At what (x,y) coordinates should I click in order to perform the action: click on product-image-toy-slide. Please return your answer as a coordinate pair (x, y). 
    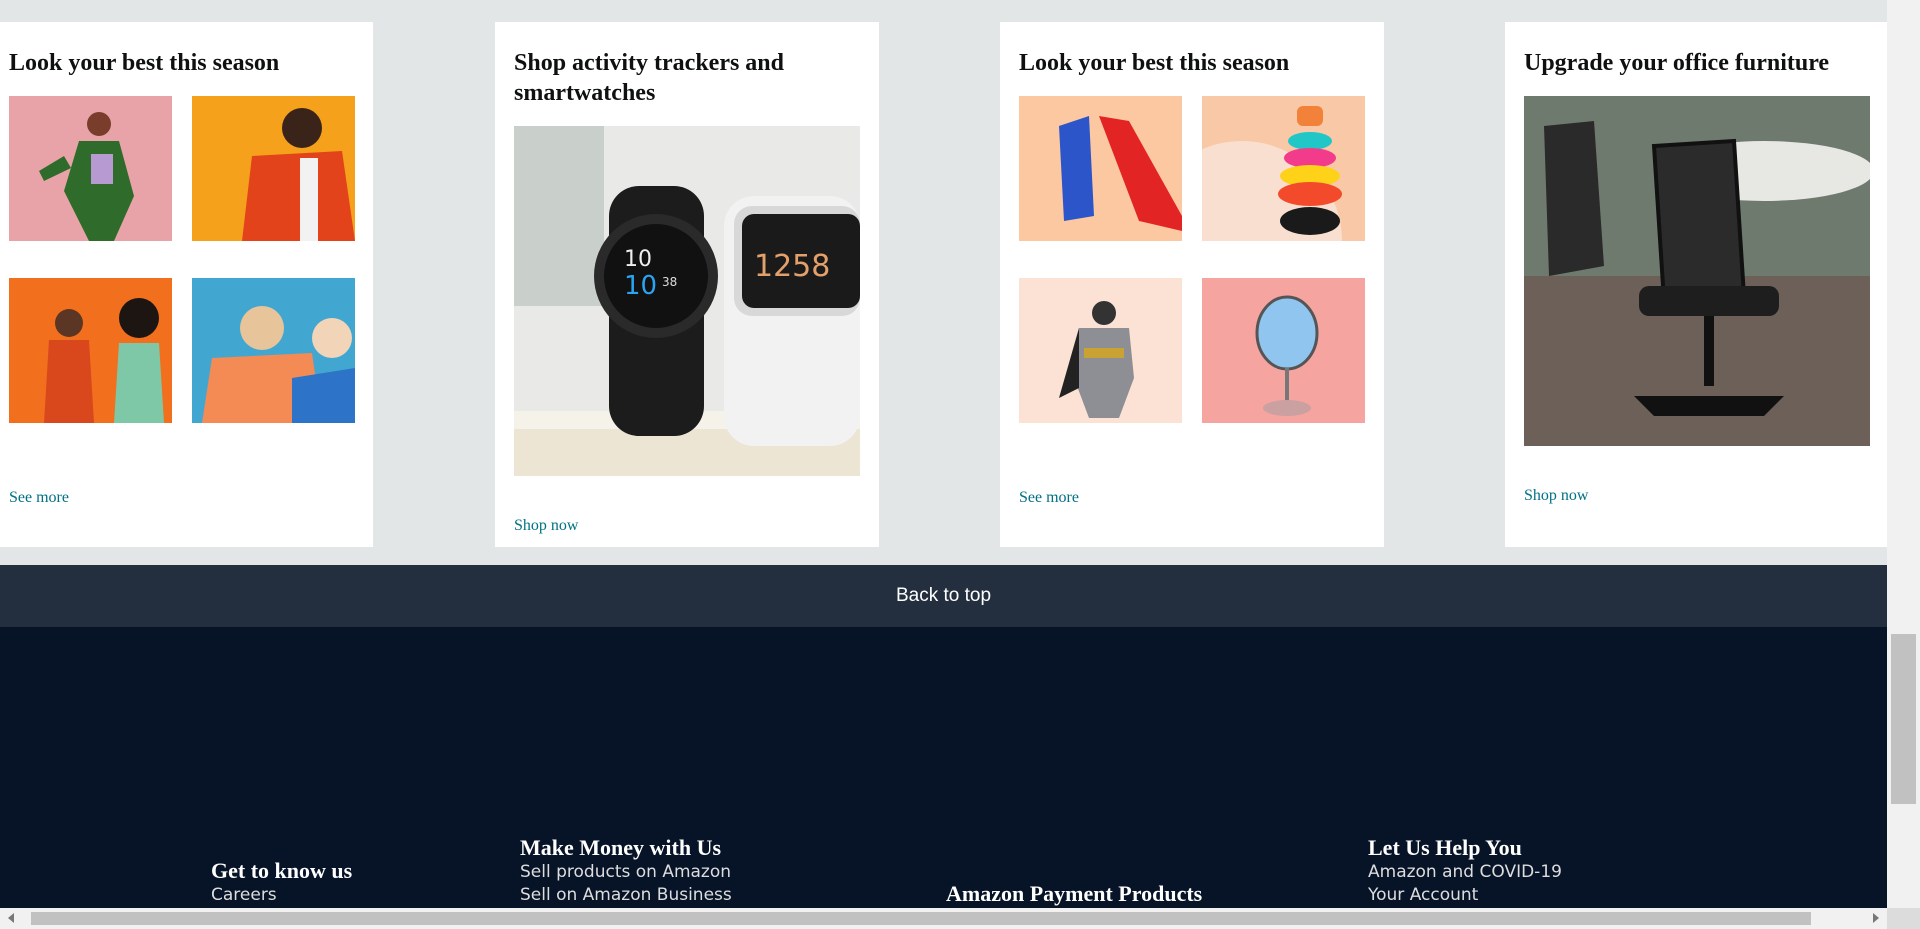
    Looking at the image, I should click on (1100, 168).